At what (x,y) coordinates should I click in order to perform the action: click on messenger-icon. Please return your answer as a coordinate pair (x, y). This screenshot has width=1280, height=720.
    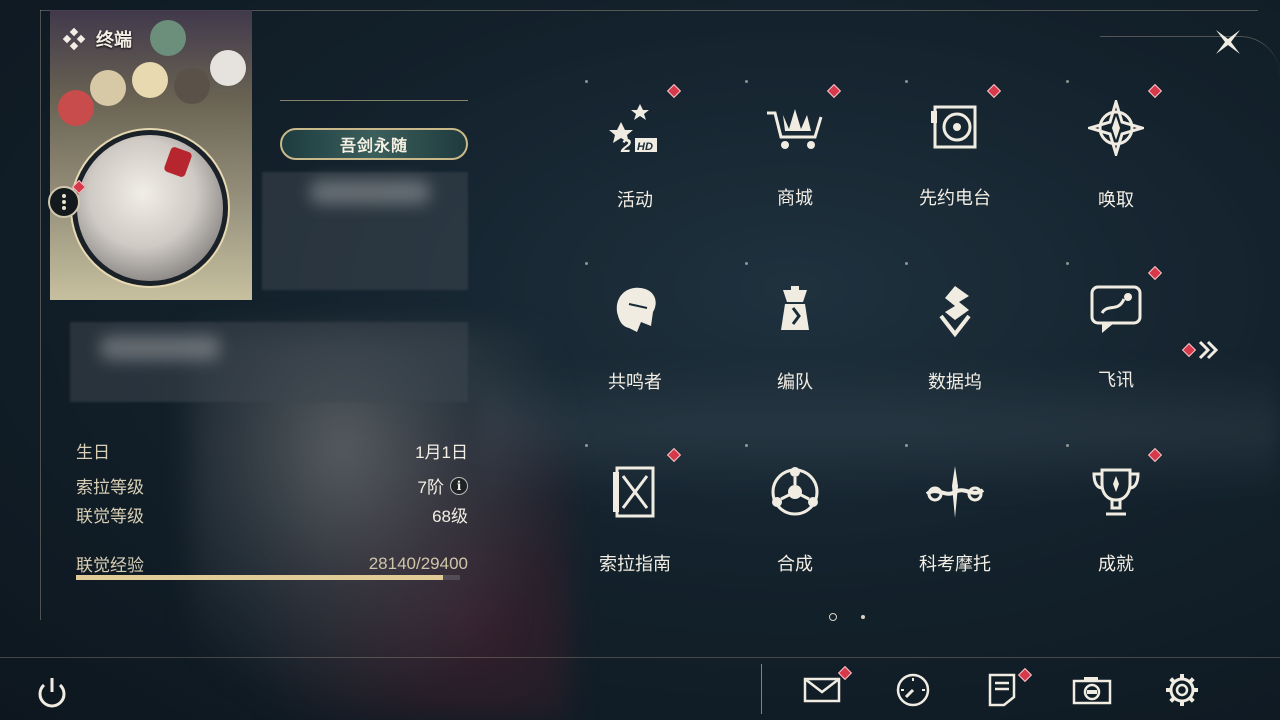
    Looking at the image, I should click on (1116, 309).